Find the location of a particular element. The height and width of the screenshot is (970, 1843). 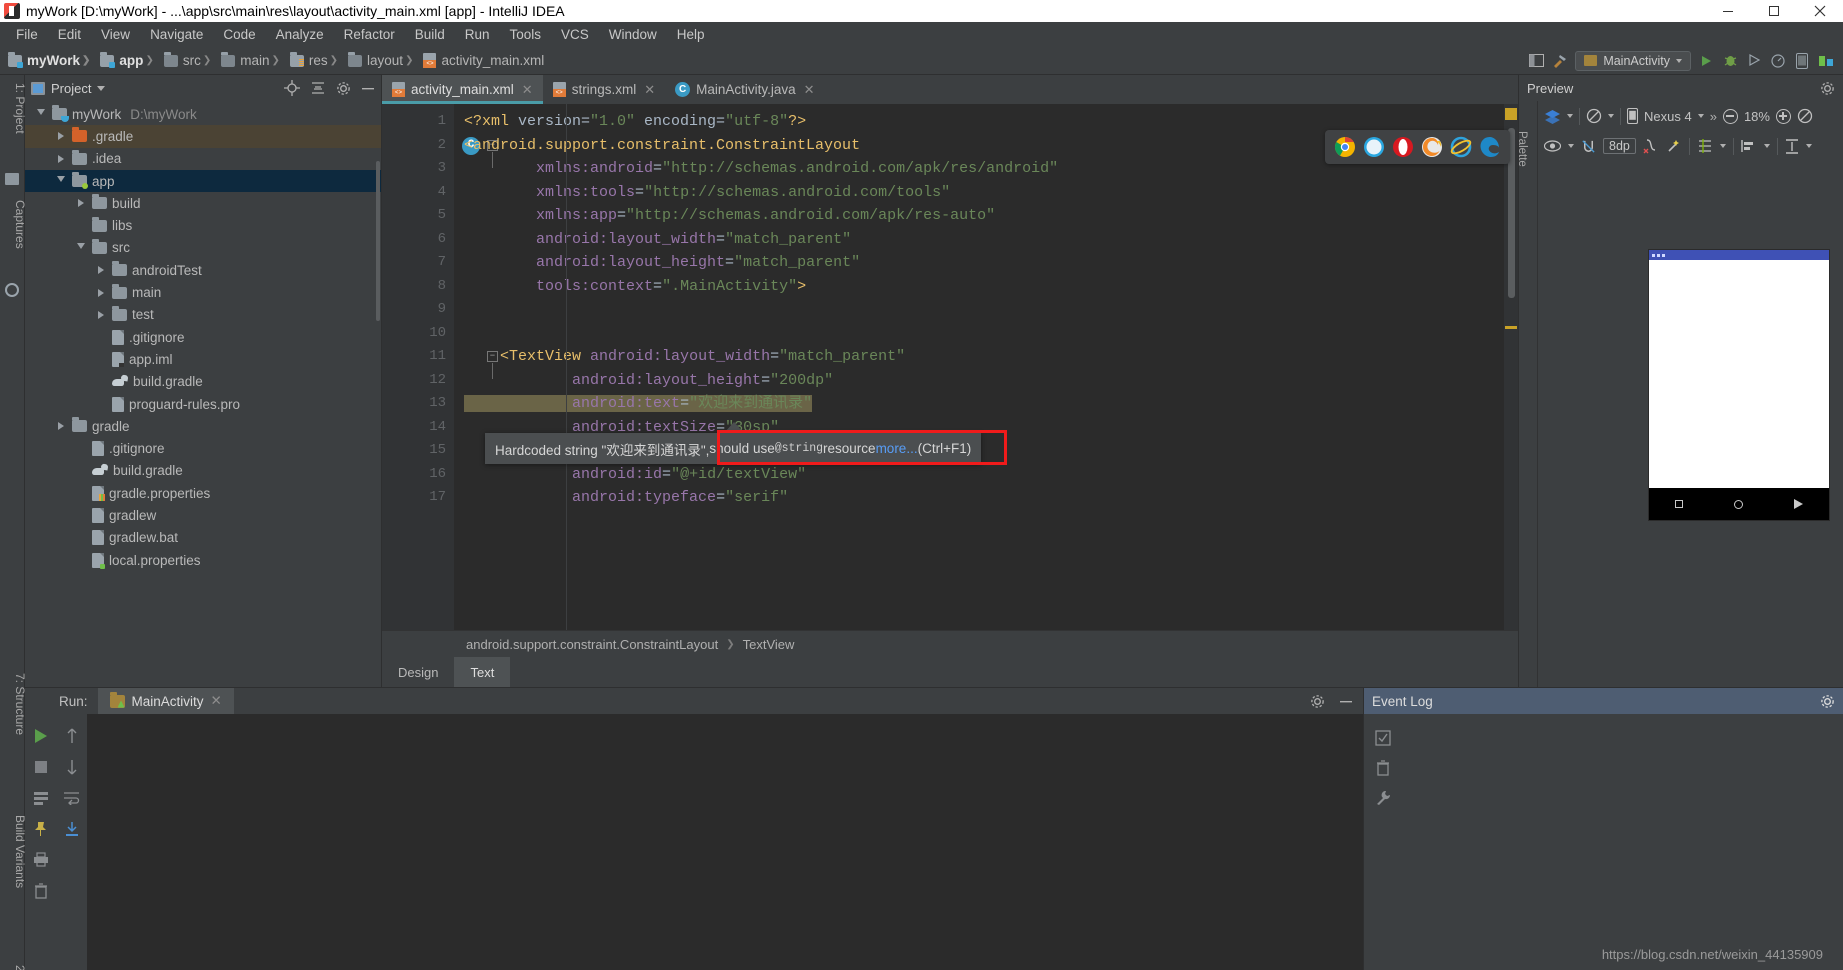

menu-help: Help is located at coordinates (691, 34).